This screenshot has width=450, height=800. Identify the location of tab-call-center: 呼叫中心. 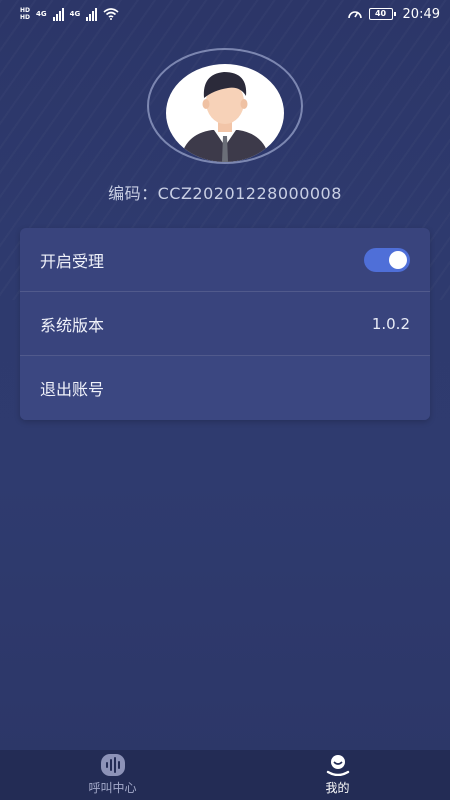
(112, 775).